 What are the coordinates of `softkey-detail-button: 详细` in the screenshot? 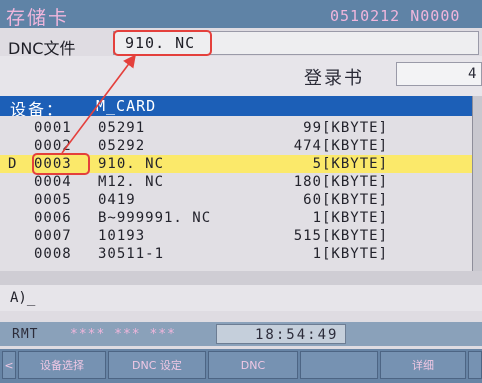 It's located at (423, 365).